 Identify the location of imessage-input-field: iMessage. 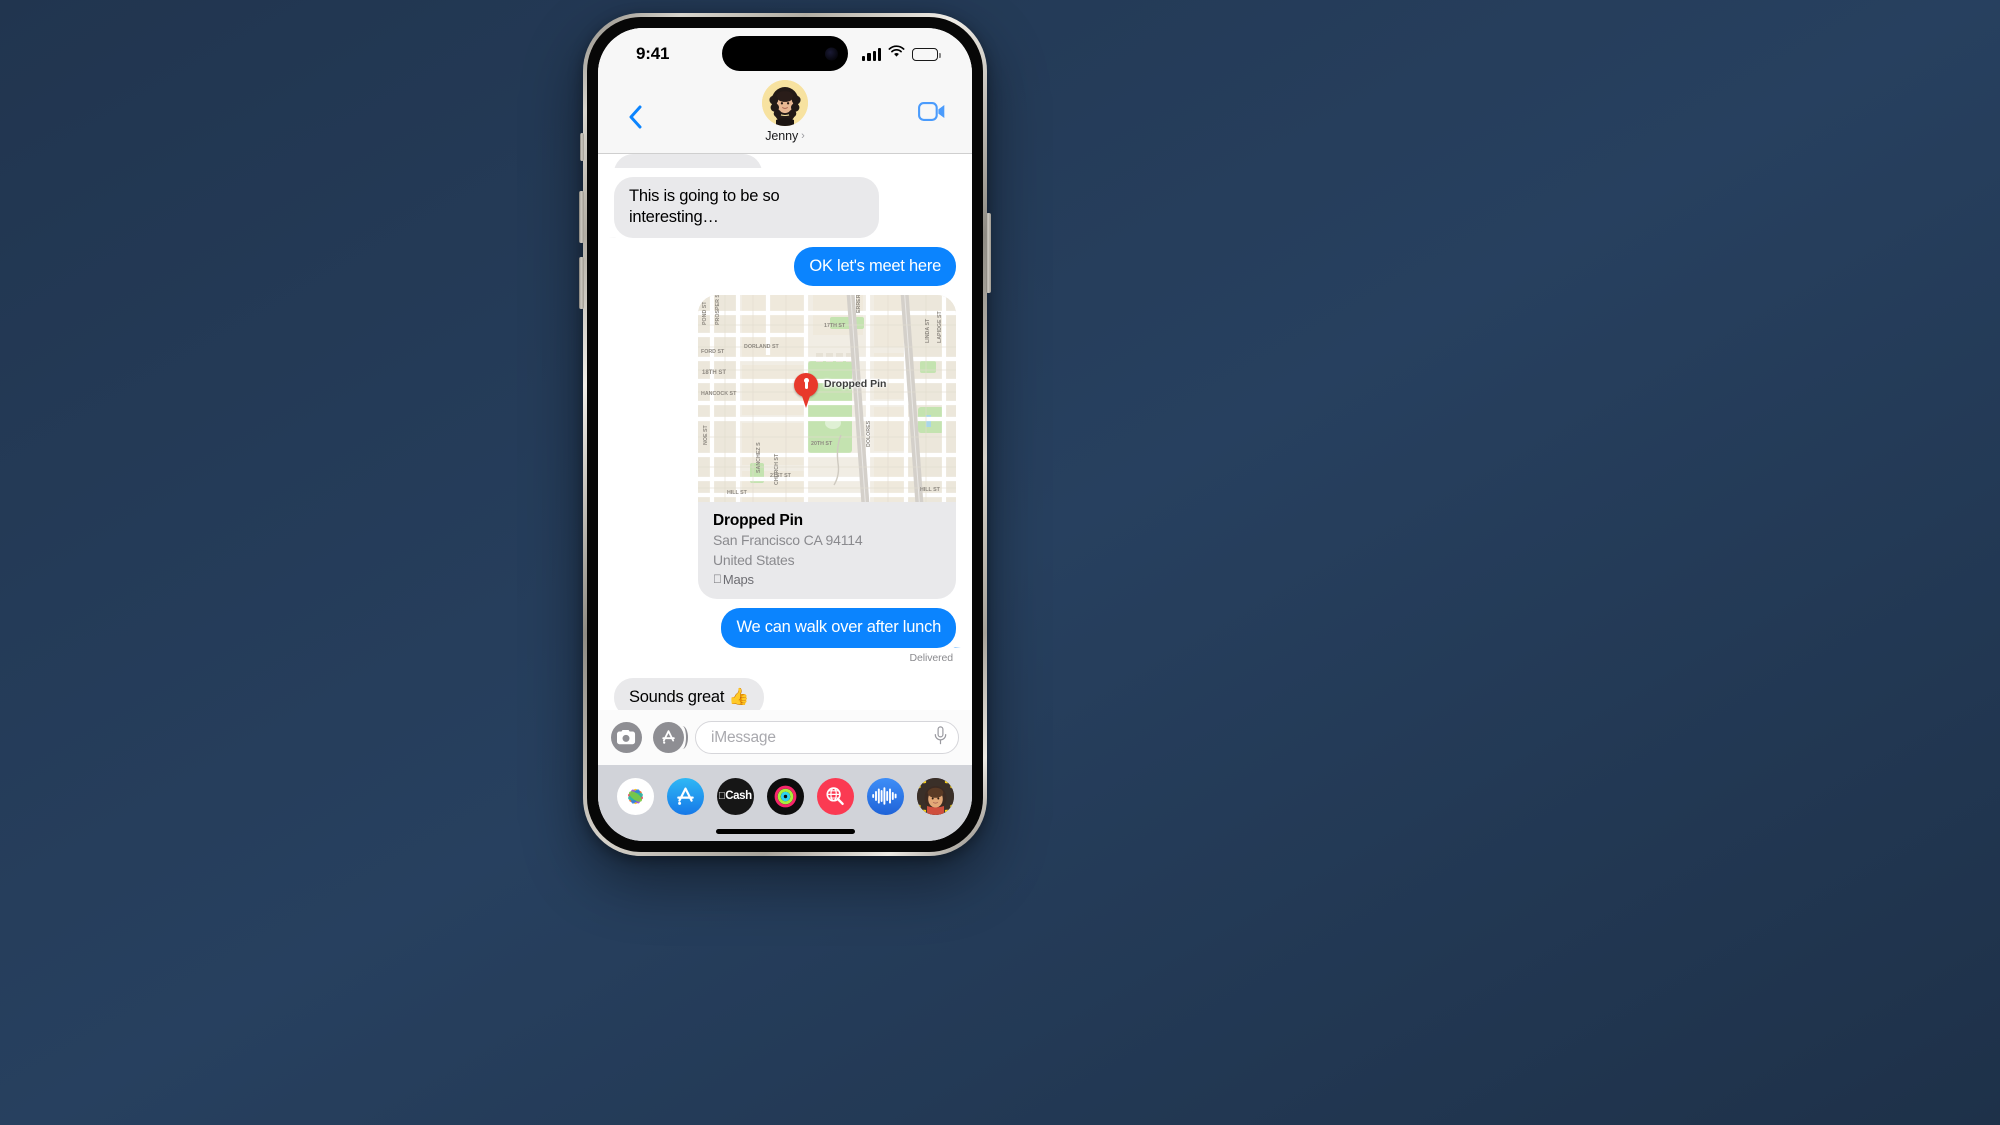
(827, 737).